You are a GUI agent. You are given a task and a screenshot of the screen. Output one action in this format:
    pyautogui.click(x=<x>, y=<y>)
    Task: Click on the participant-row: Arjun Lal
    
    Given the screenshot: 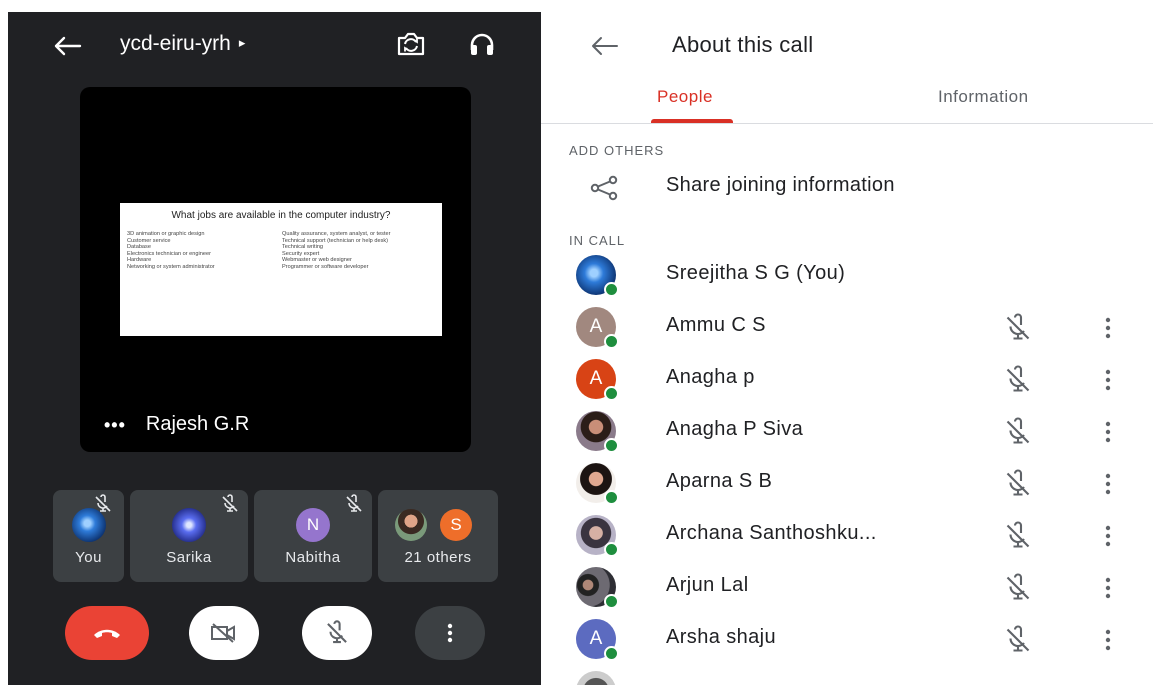 What is the action you would take?
    pyautogui.click(x=847, y=588)
    